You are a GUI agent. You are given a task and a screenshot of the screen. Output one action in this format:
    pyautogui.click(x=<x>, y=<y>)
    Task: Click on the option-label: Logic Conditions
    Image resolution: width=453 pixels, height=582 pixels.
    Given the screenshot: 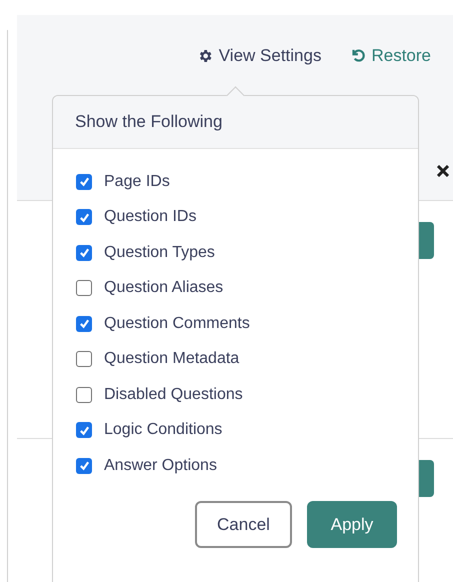 What is the action you would take?
    pyautogui.click(x=163, y=430)
    